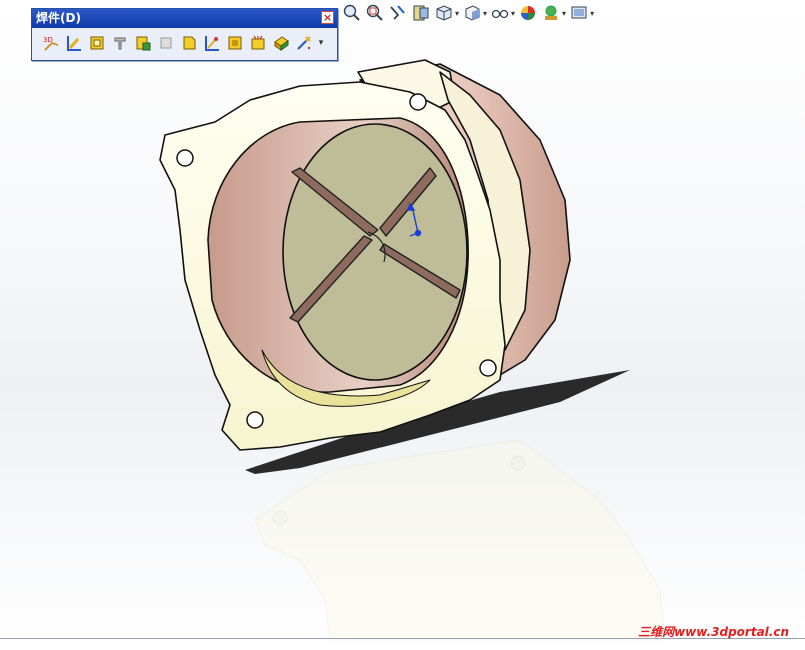  I want to click on zoom-to-fit-icon, so click(352, 13).